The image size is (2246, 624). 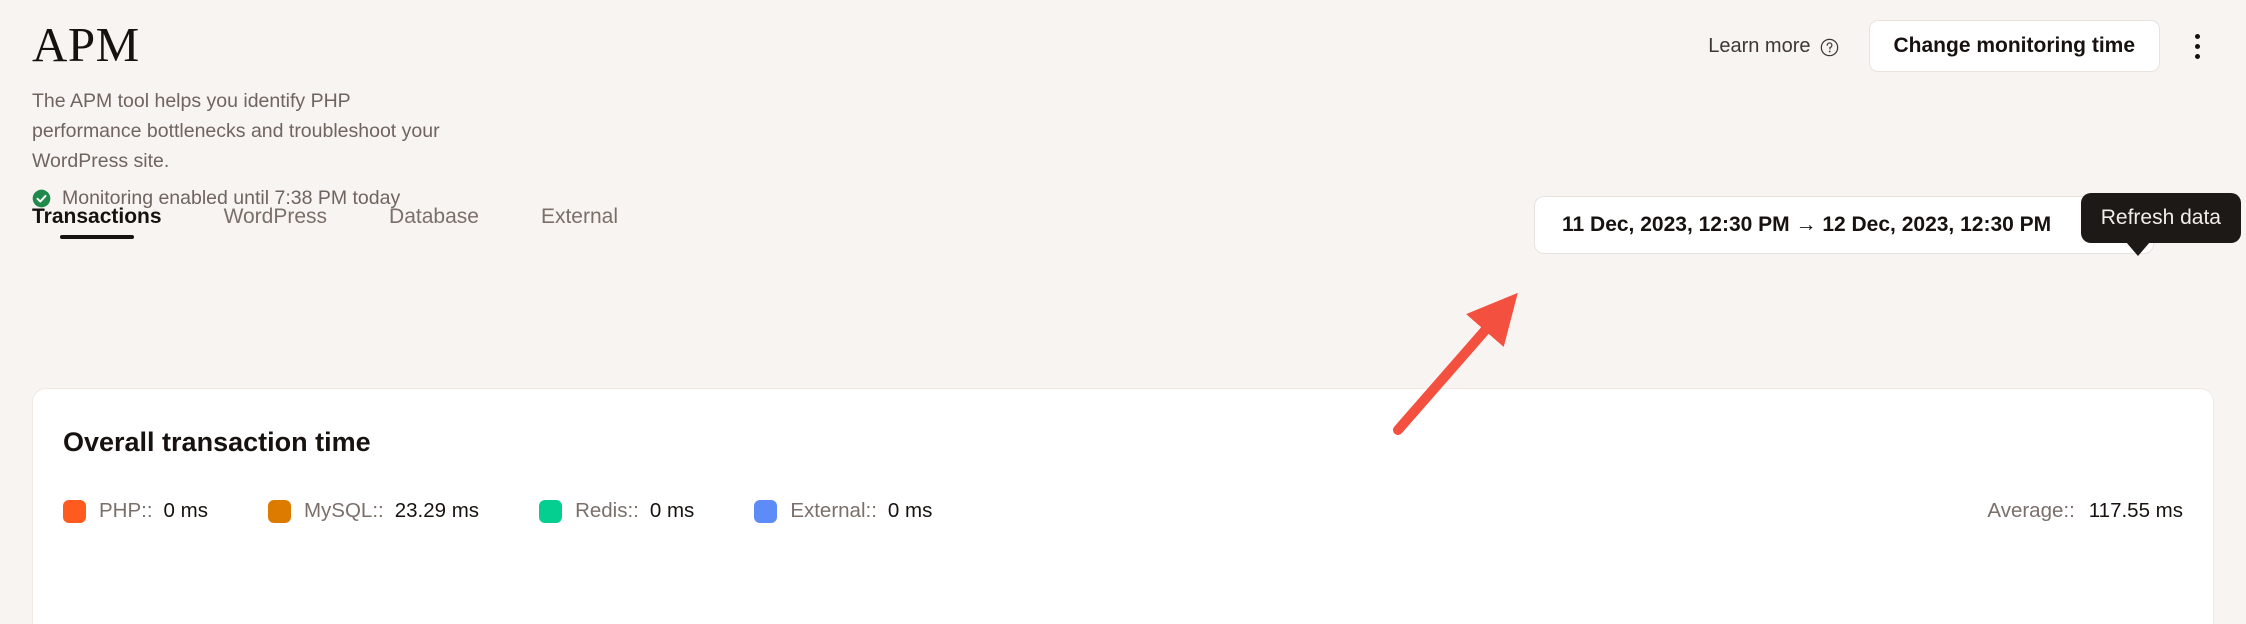 What do you see at coordinates (86, 44) in the screenshot?
I see `page-title: APM` at bounding box center [86, 44].